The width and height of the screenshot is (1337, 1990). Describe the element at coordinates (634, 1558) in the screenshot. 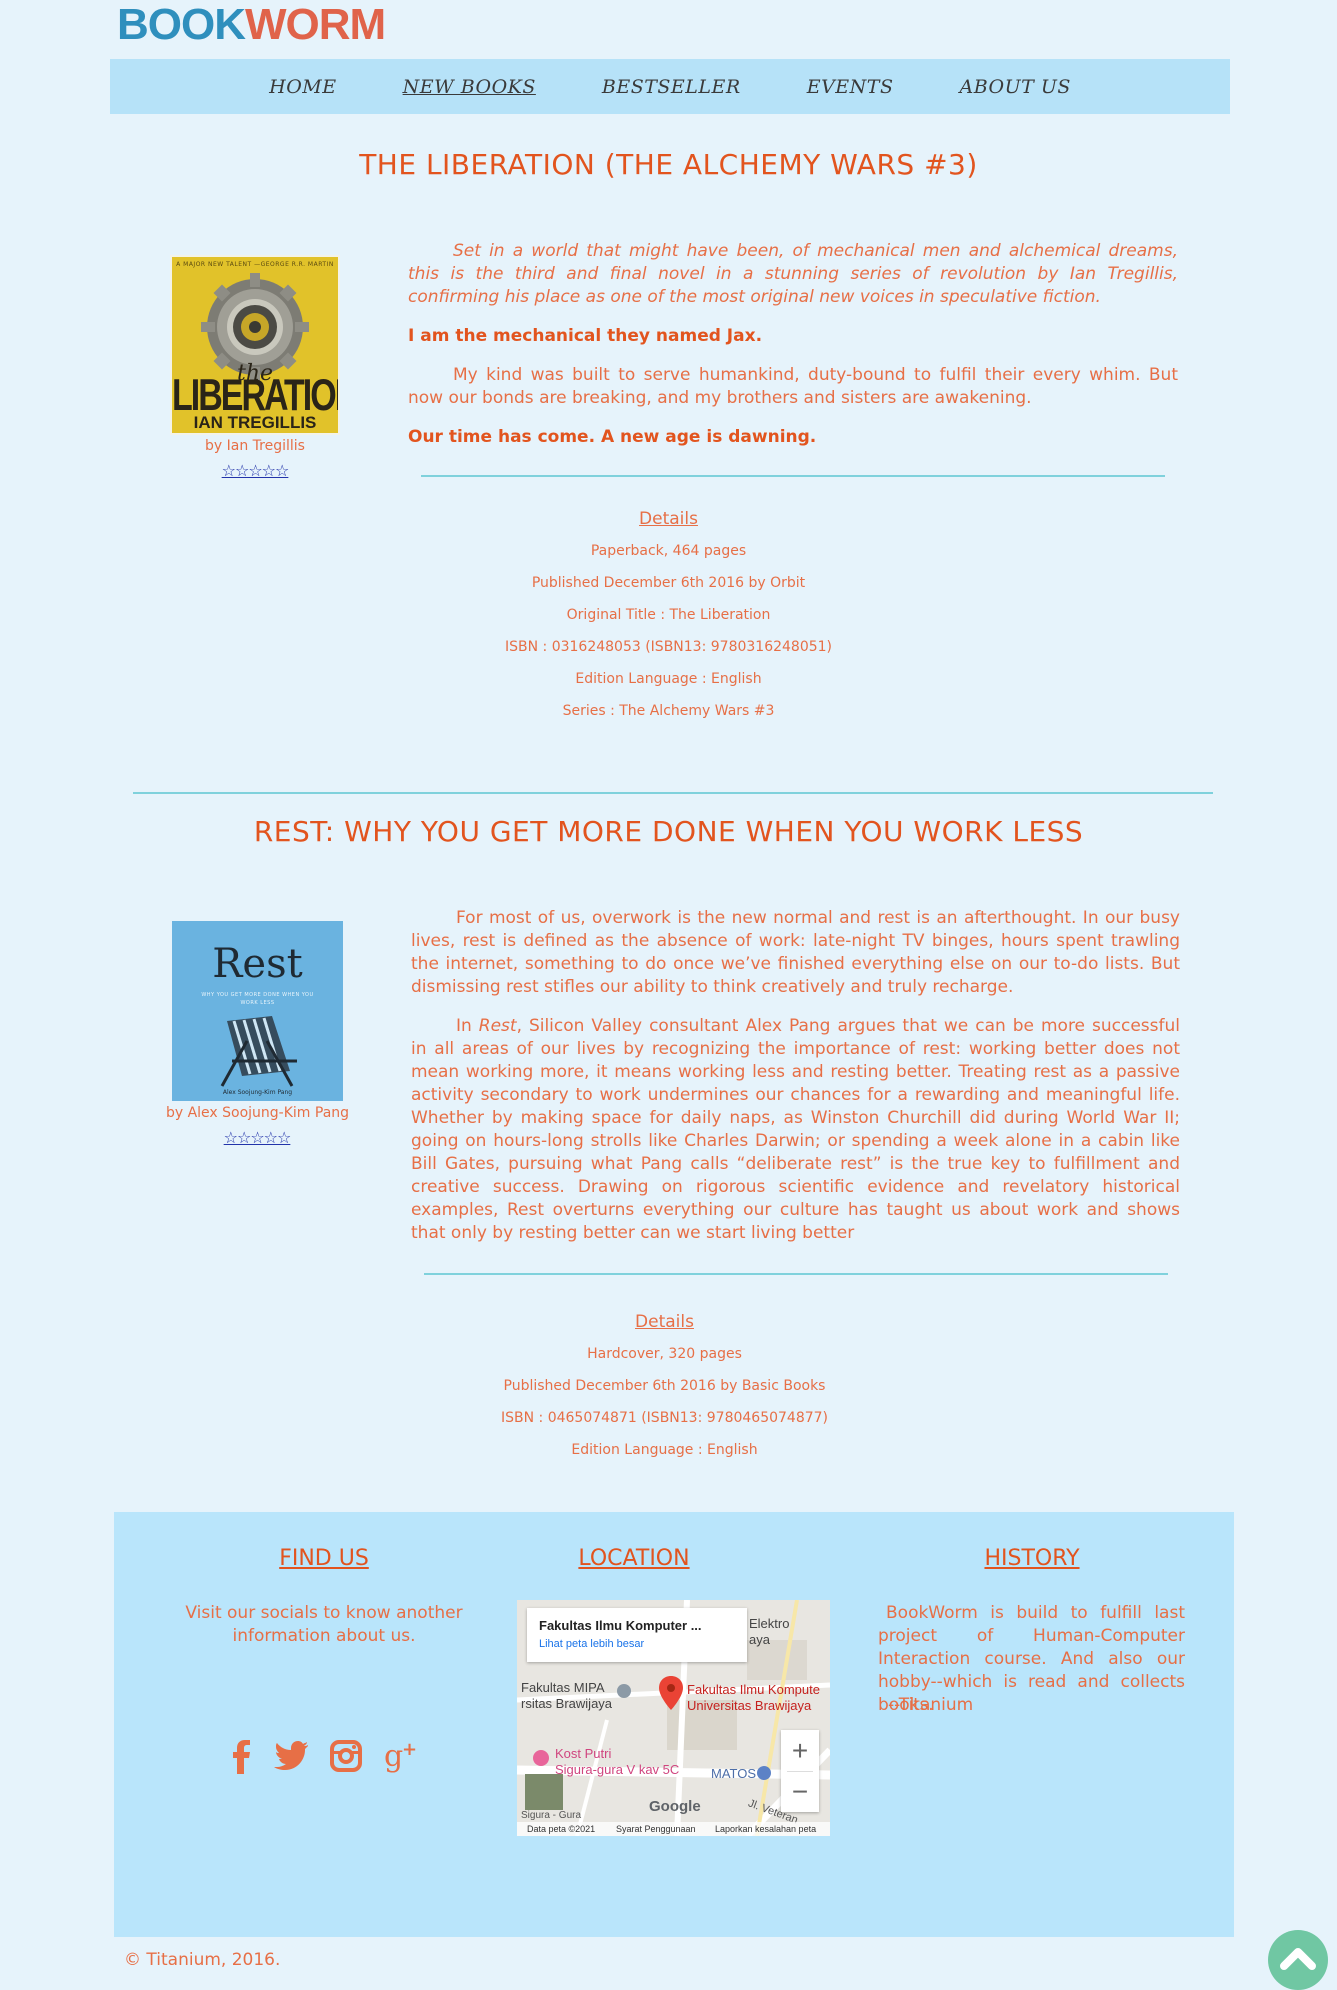

I see `location-heading: LOCATION` at that location.